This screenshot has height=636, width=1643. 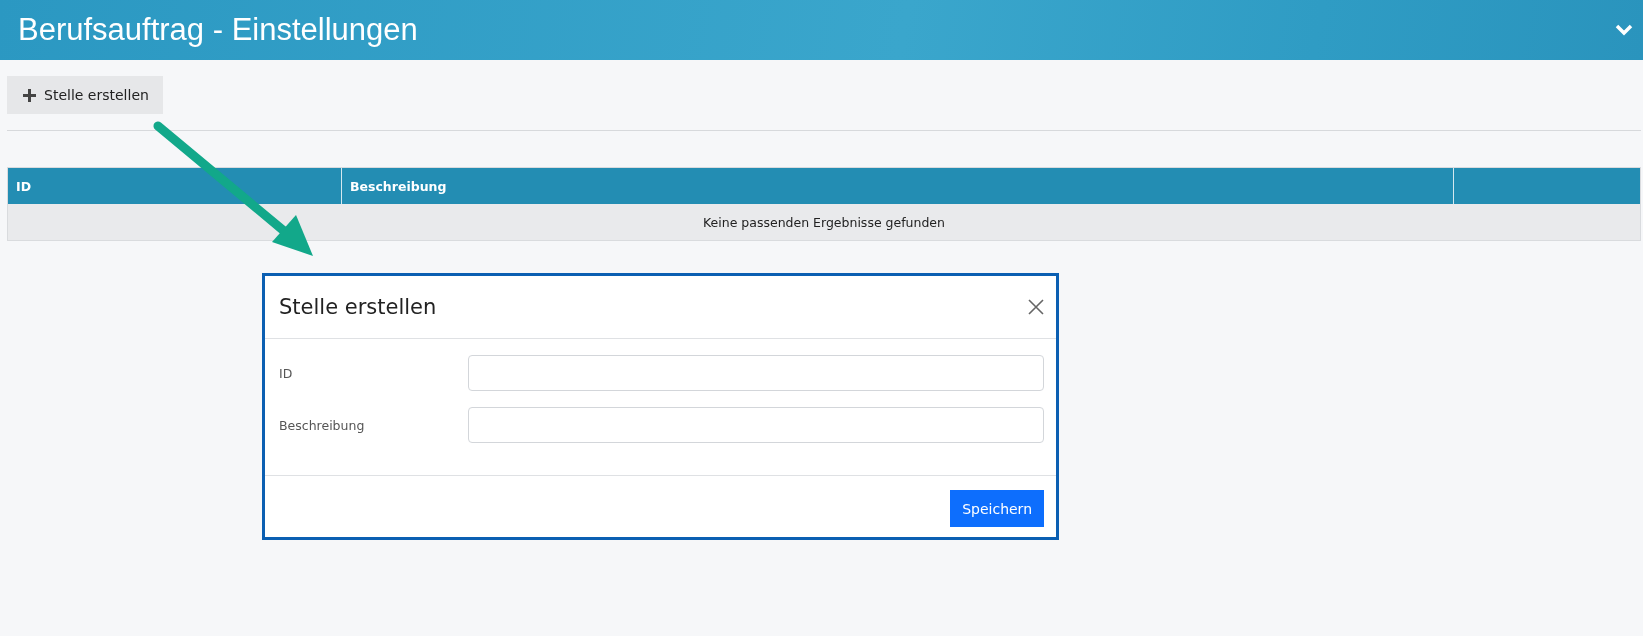 I want to click on field-label: Beschreibung, so click(x=322, y=425).